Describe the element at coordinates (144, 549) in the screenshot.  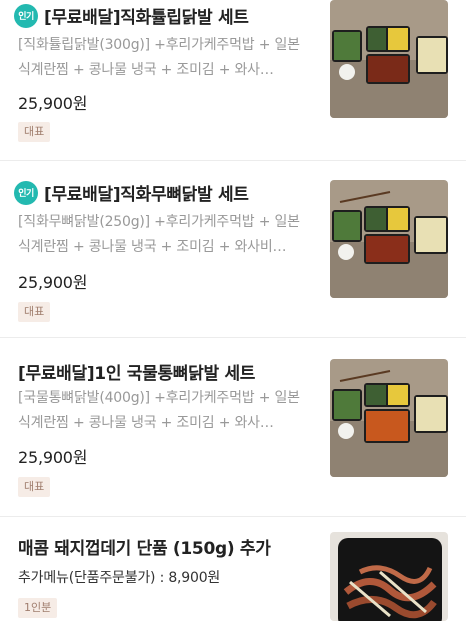
I see `menu-item-title: 매콤 돼지껍데기 단품 (150g) 추가` at that location.